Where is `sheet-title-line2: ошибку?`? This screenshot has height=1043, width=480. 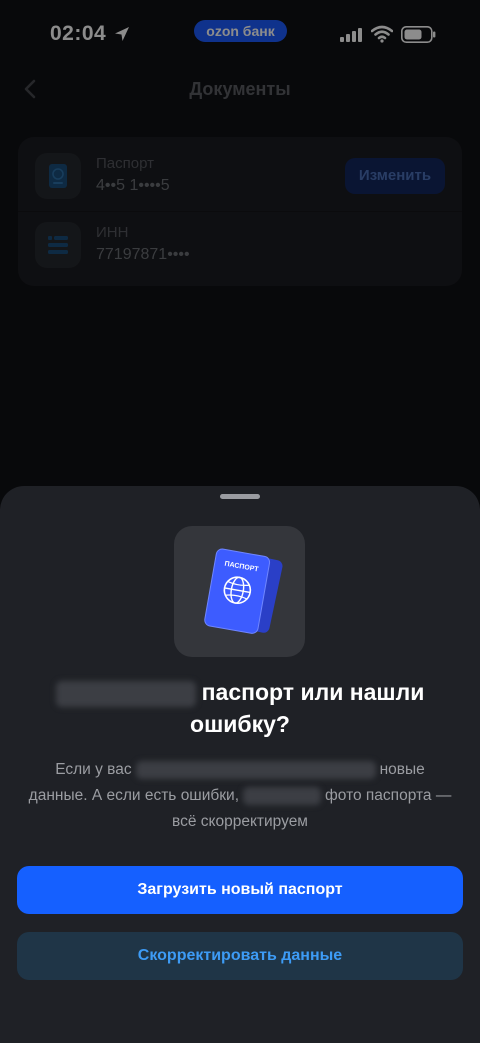 sheet-title-line2: ошибку? is located at coordinates (240, 724).